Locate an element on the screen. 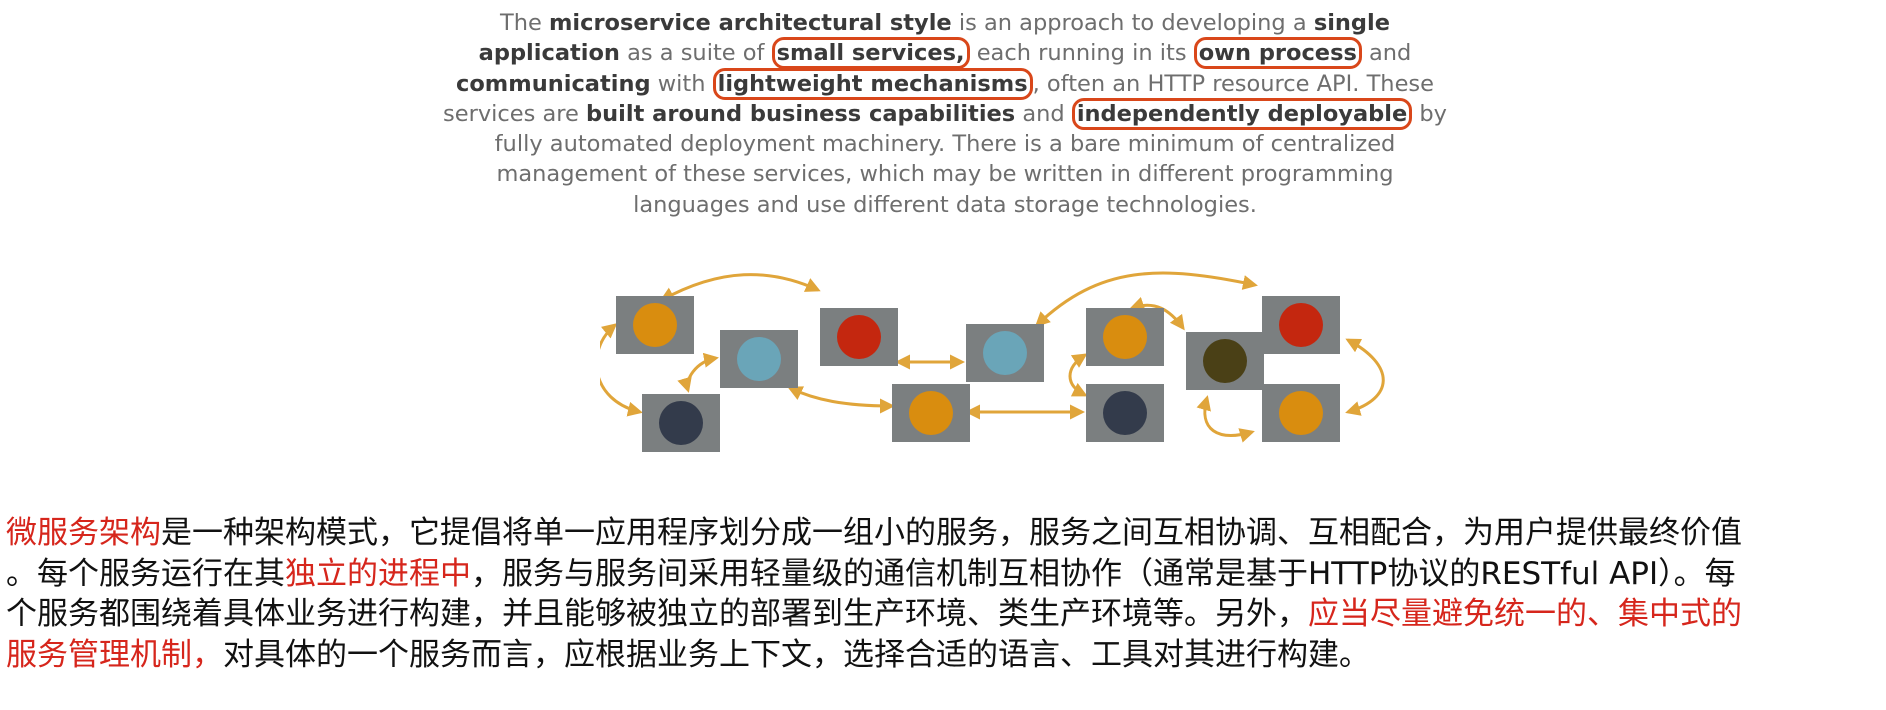 The height and width of the screenshot is (710, 1886). service-dot-olive is located at coordinates (1225, 361).